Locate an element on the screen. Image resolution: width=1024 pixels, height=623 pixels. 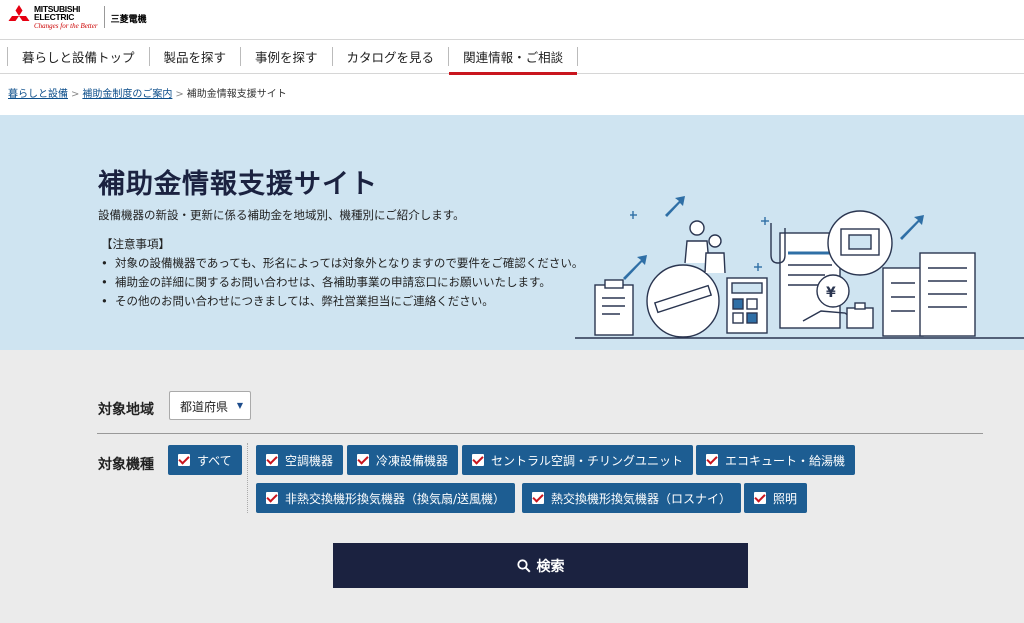
chip-group-divider is located at coordinates (247, 478).